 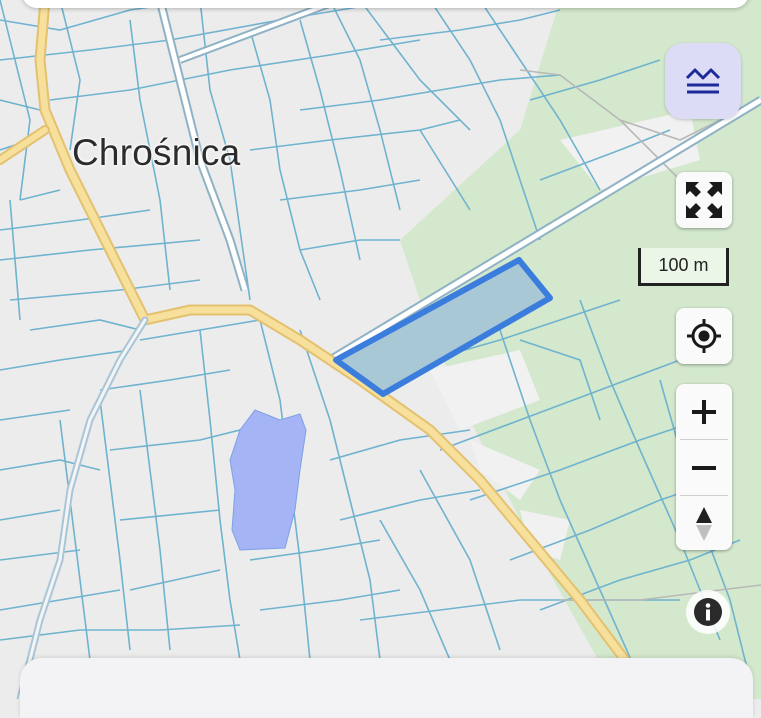 I want to click on fullscreen-button, so click(x=704, y=200).